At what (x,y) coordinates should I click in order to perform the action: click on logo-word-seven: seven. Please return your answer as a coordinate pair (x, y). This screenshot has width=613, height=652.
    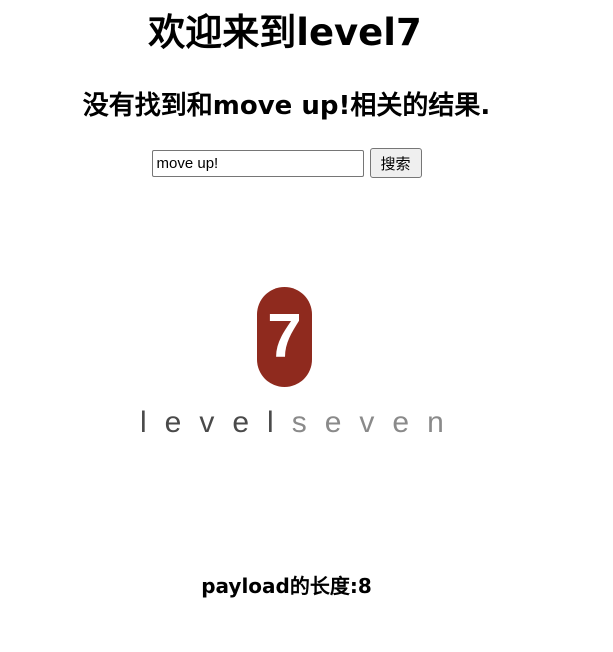
    Looking at the image, I should click on (376, 422).